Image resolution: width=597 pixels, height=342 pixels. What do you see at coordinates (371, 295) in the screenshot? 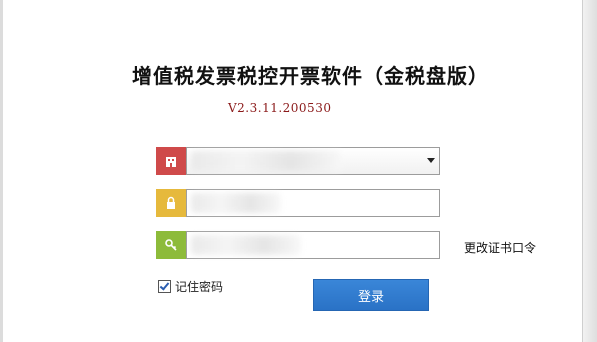
I see `login-button: 登录` at bounding box center [371, 295].